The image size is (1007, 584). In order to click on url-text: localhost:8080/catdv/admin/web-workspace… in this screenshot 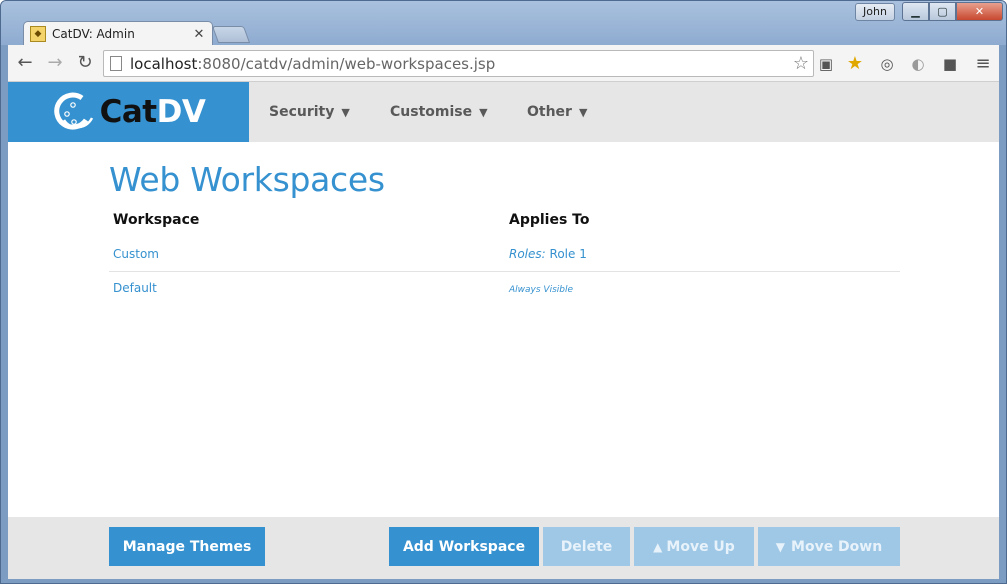, I will do `click(313, 63)`.